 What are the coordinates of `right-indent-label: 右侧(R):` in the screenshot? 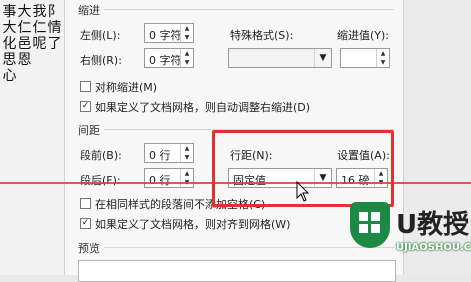 It's located at (101, 60).